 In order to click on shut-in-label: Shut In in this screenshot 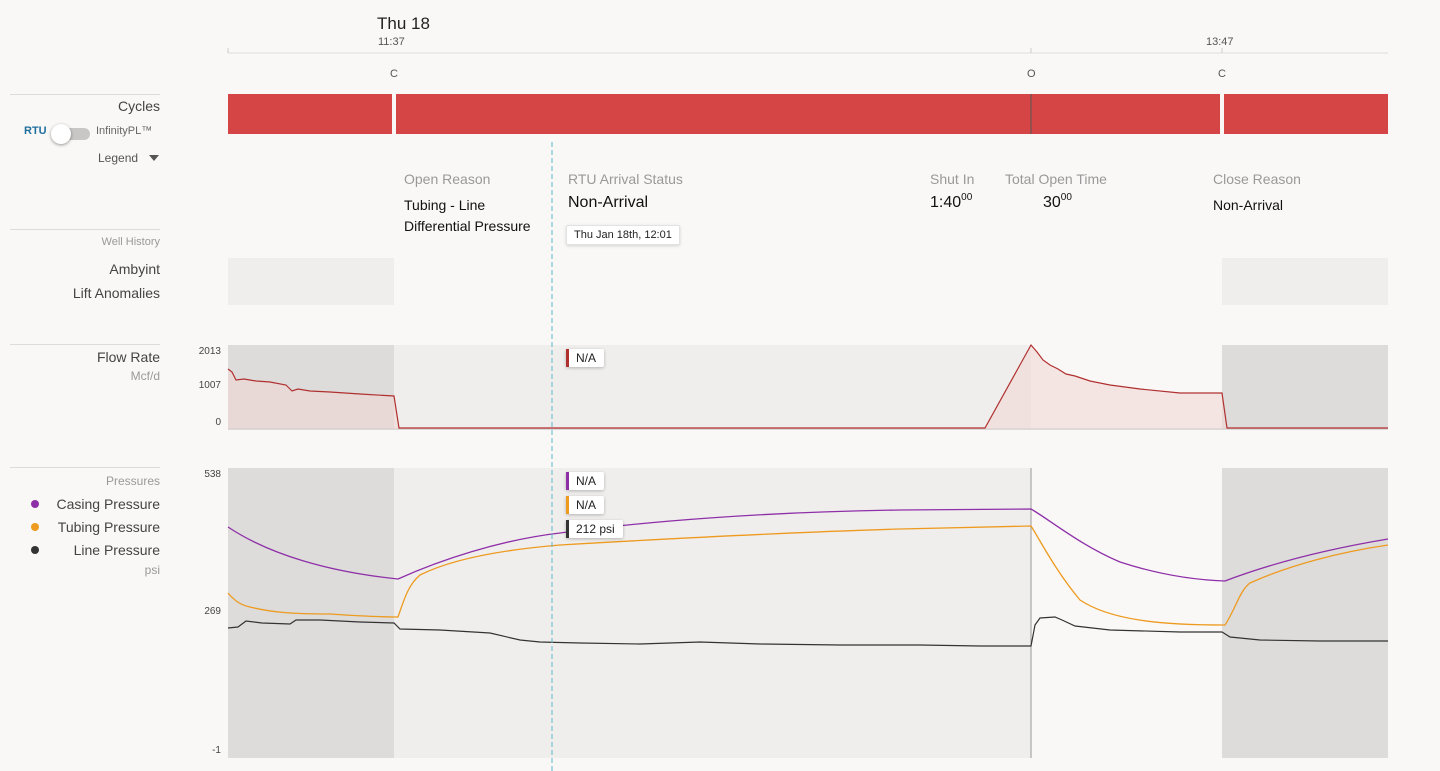, I will do `click(952, 179)`.